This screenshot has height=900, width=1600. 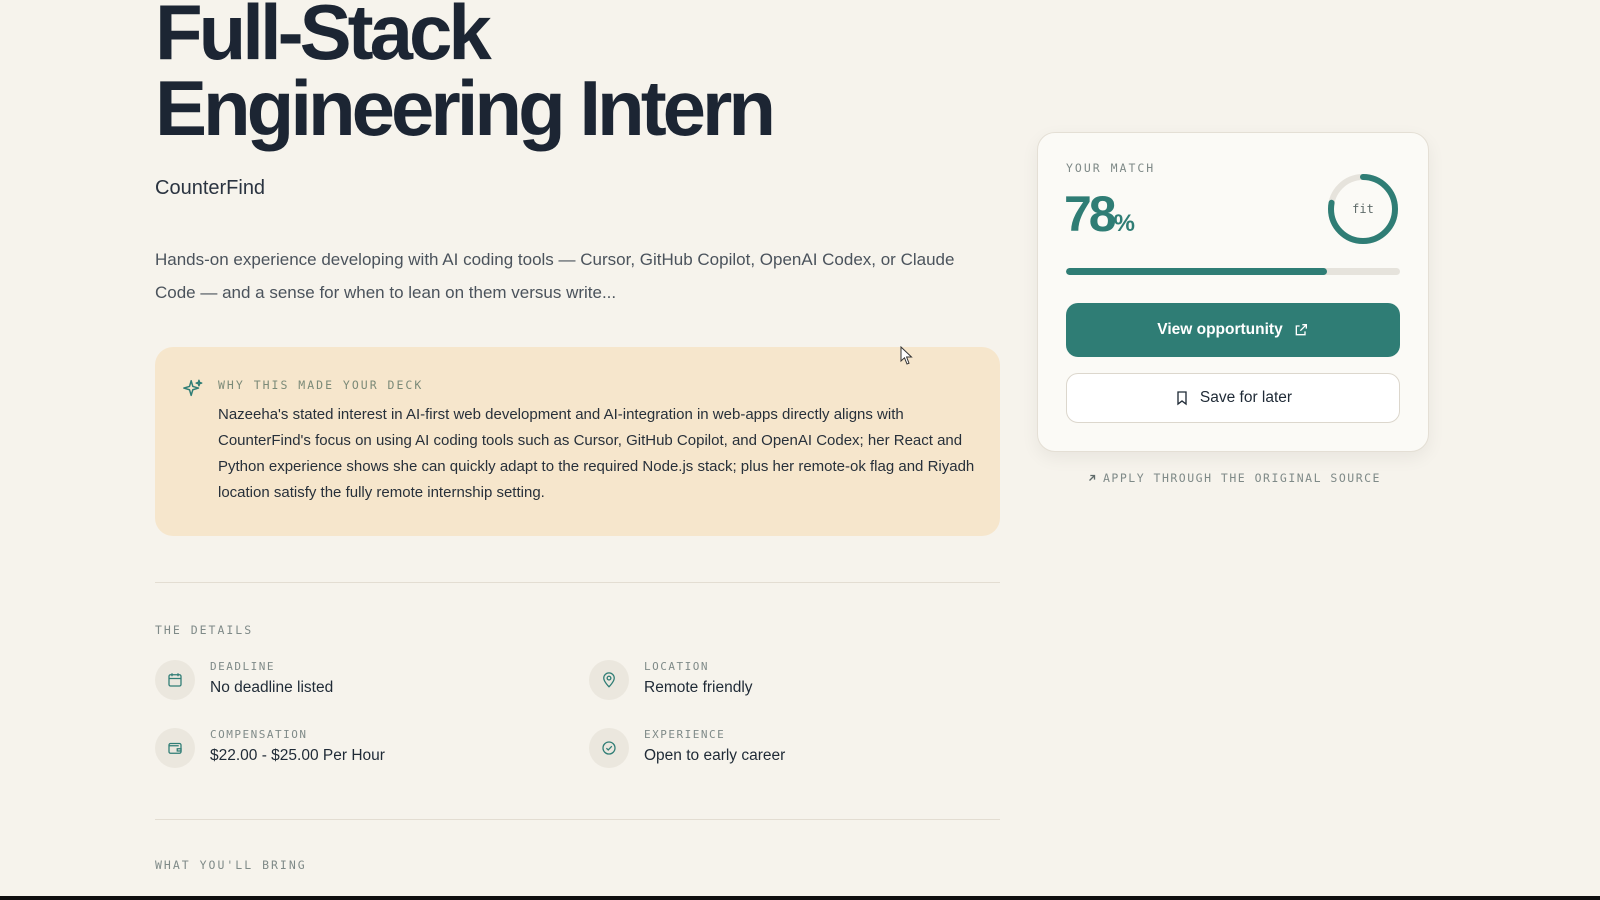 I want to click on detail-experience: EXPERIENCE Open to early career, so click(x=789, y=751).